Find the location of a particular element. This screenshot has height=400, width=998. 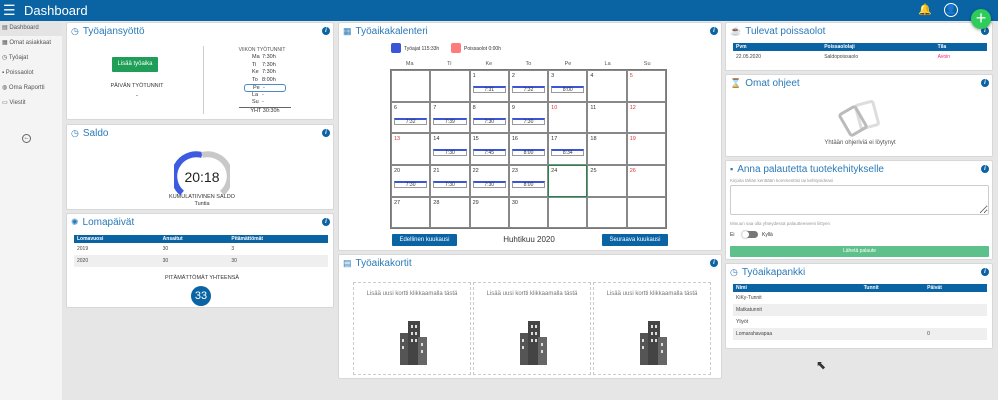

calendar-day: 10 is located at coordinates (568, 117).